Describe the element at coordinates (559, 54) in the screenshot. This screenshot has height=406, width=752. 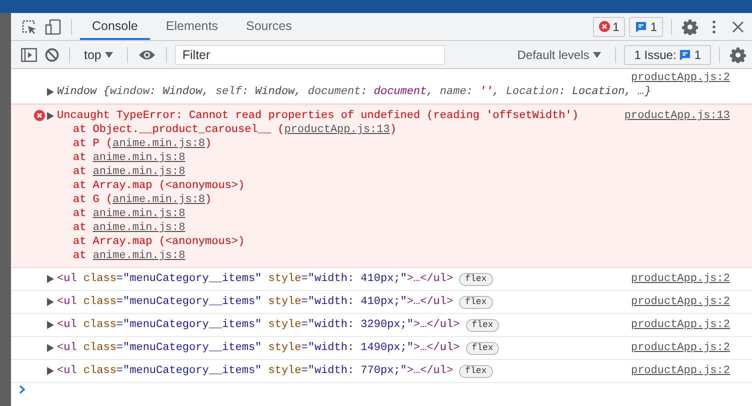
I see `log-levels-dropdown: Default levels` at that location.